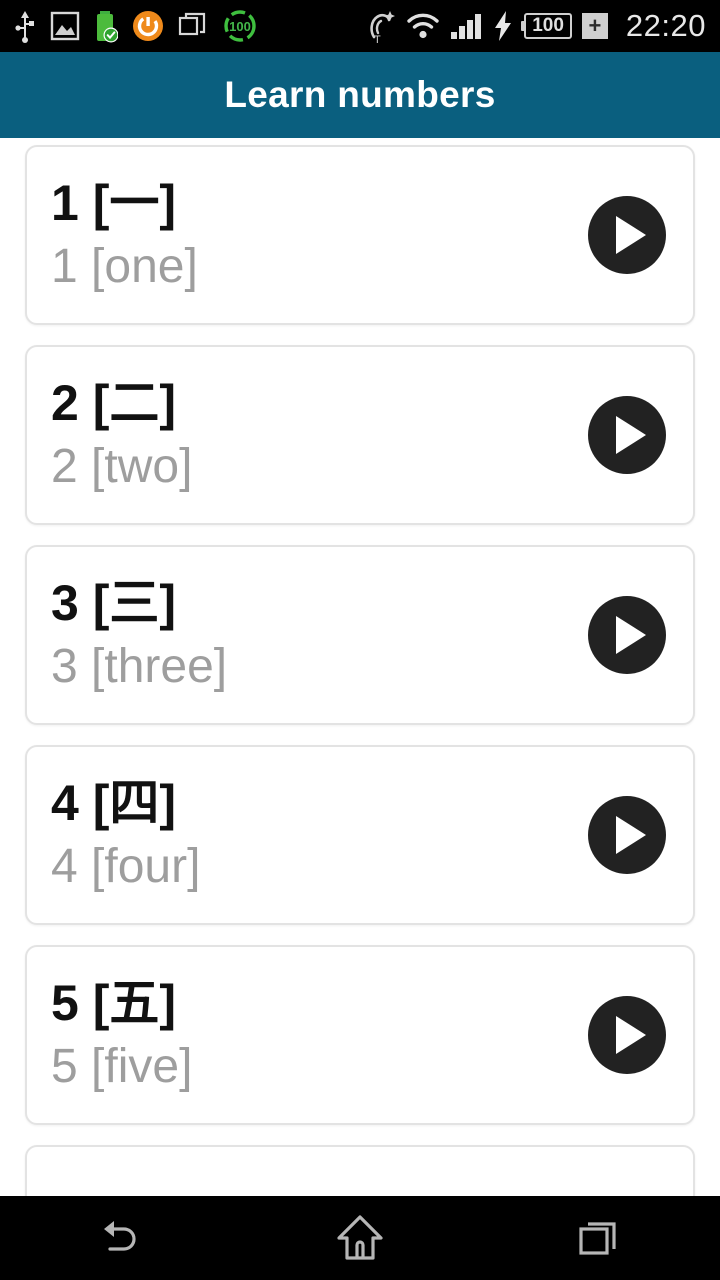 The image size is (720, 1280). I want to click on list-item-primary: 1 [一], so click(113, 203).